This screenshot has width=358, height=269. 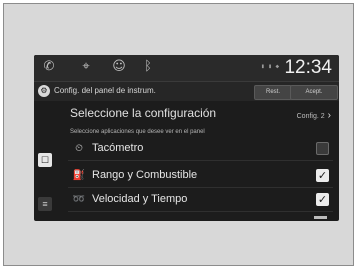 What do you see at coordinates (79, 175) in the screenshot?
I see `fuel-icon: ⛽` at bounding box center [79, 175].